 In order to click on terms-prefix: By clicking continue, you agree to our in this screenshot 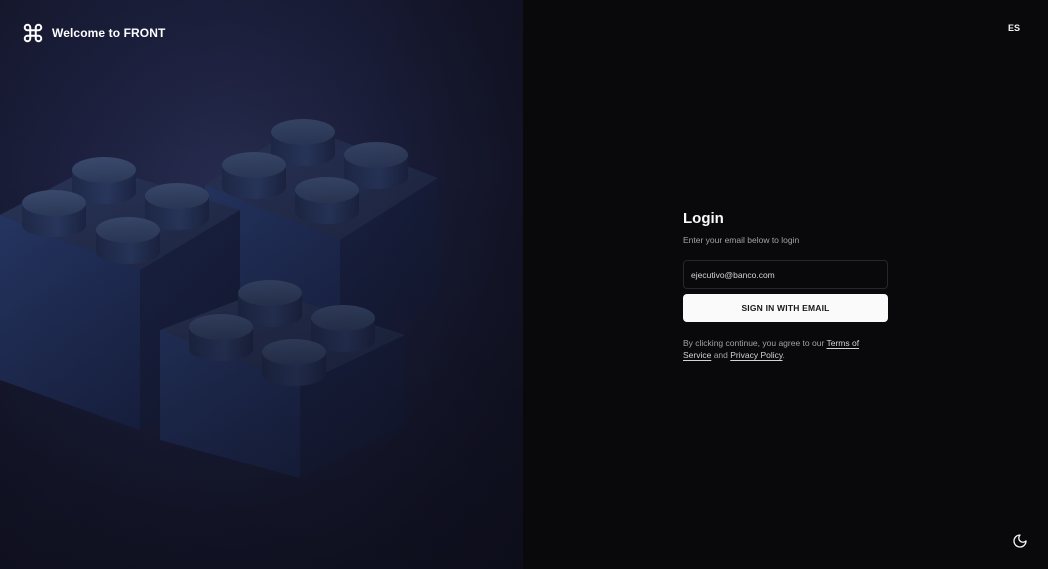, I will do `click(755, 343)`.